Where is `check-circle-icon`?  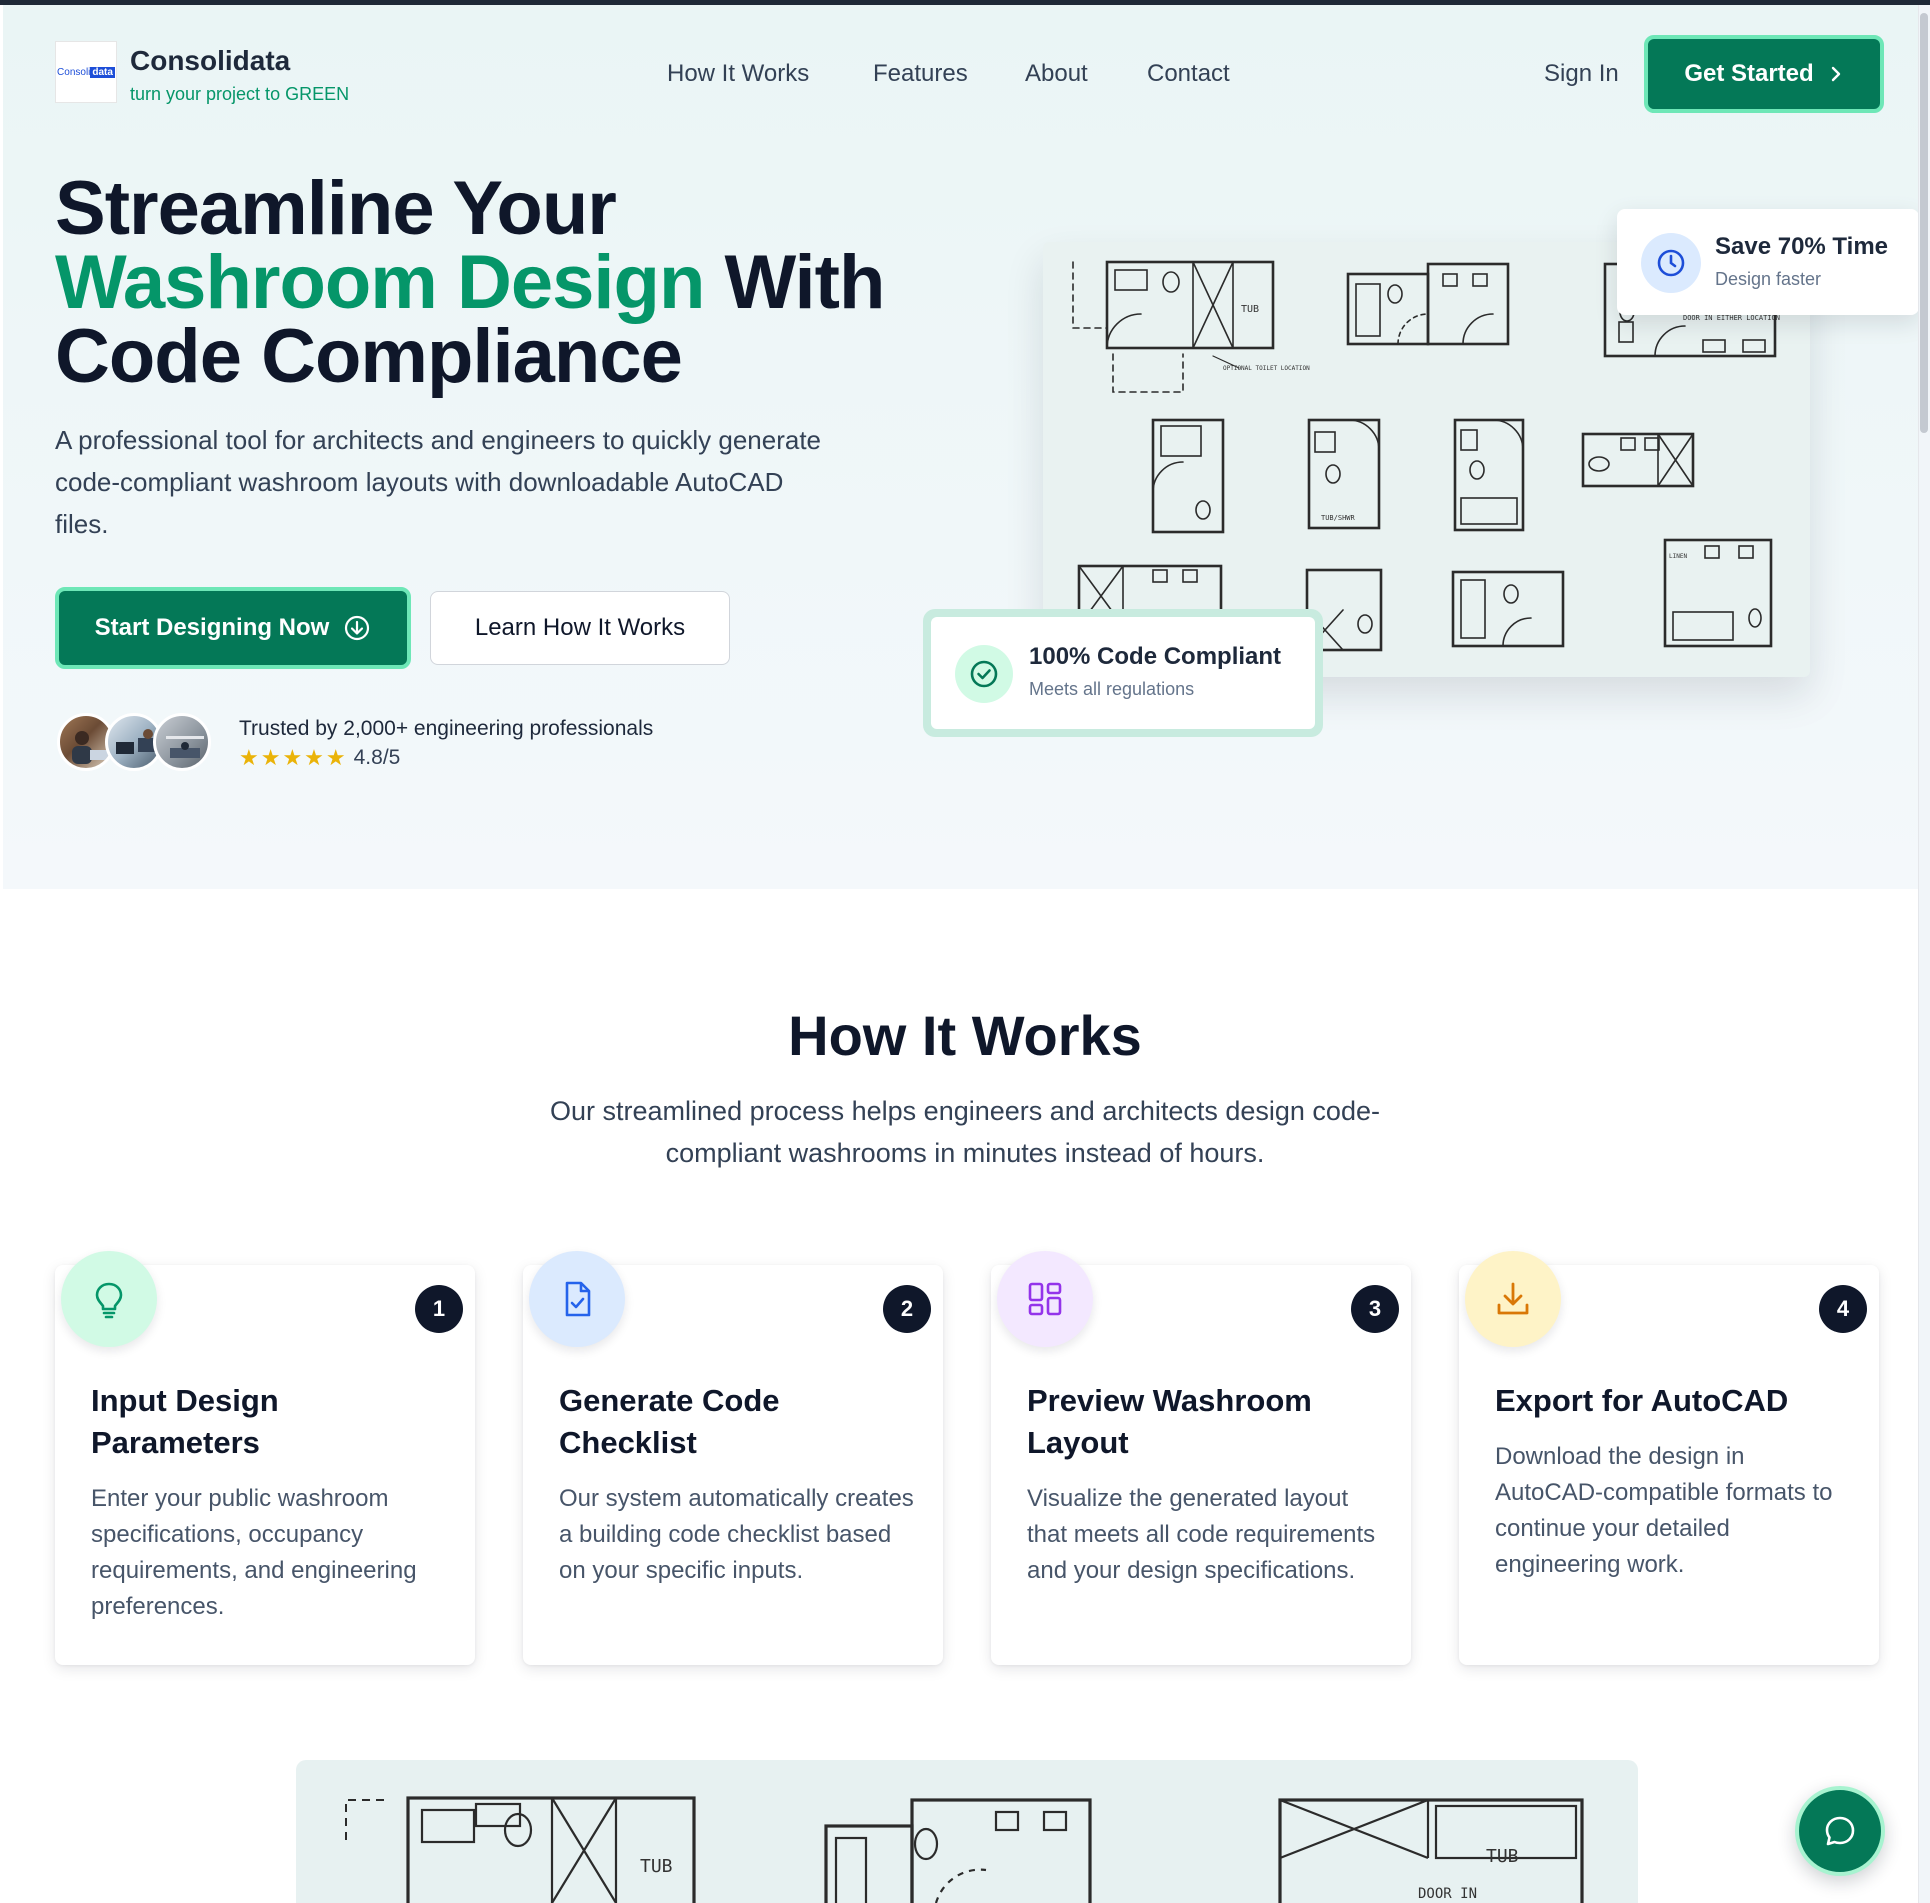
check-circle-icon is located at coordinates (984, 674).